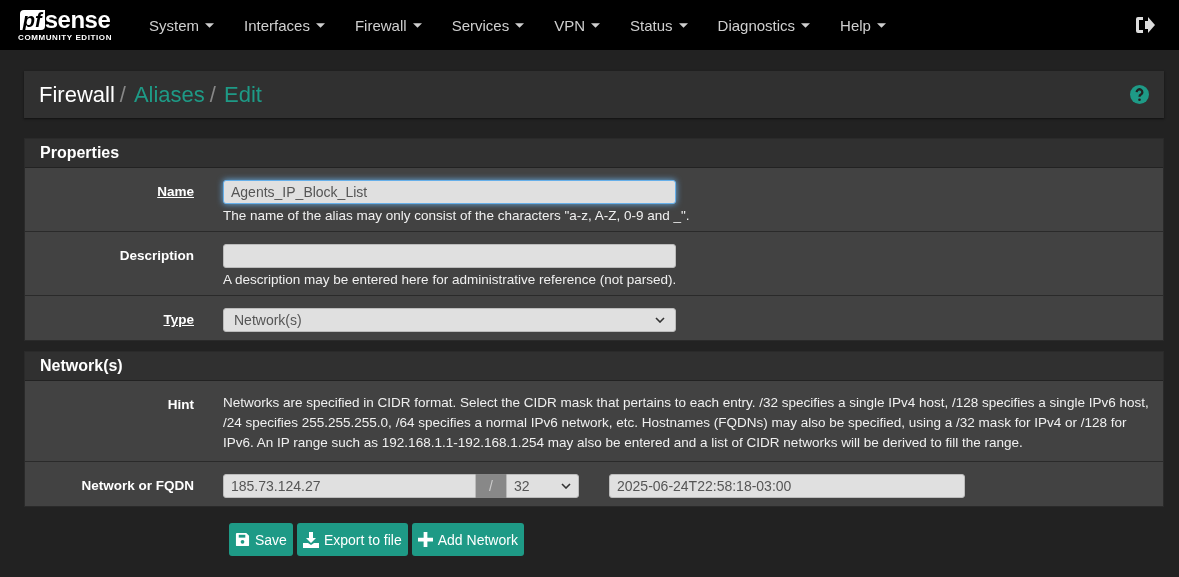  I want to click on hint-text: Networks are specified in CIDR format. Select the CIDR mask that pertains to each entry. /32 specifies a single IPv4 host, /128 specifies a single IPv6 host, /24 specifies 255.255.255.0, /64 specifies a normal IPv6 network, etc. Hostnames (FQDNs) may also be specified, using a /32 mask for IPv4 or /128 for IPv6. An IP range such as 192.168.1.1-192.168.1.254 may also be entered and a list of CIDR networks will be derived to fill the range., so click(686, 423).